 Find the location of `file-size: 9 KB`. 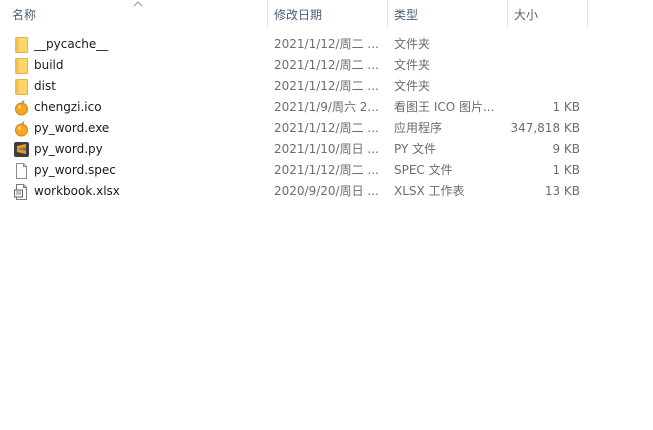

file-size: 9 KB is located at coordinates (566, 149).